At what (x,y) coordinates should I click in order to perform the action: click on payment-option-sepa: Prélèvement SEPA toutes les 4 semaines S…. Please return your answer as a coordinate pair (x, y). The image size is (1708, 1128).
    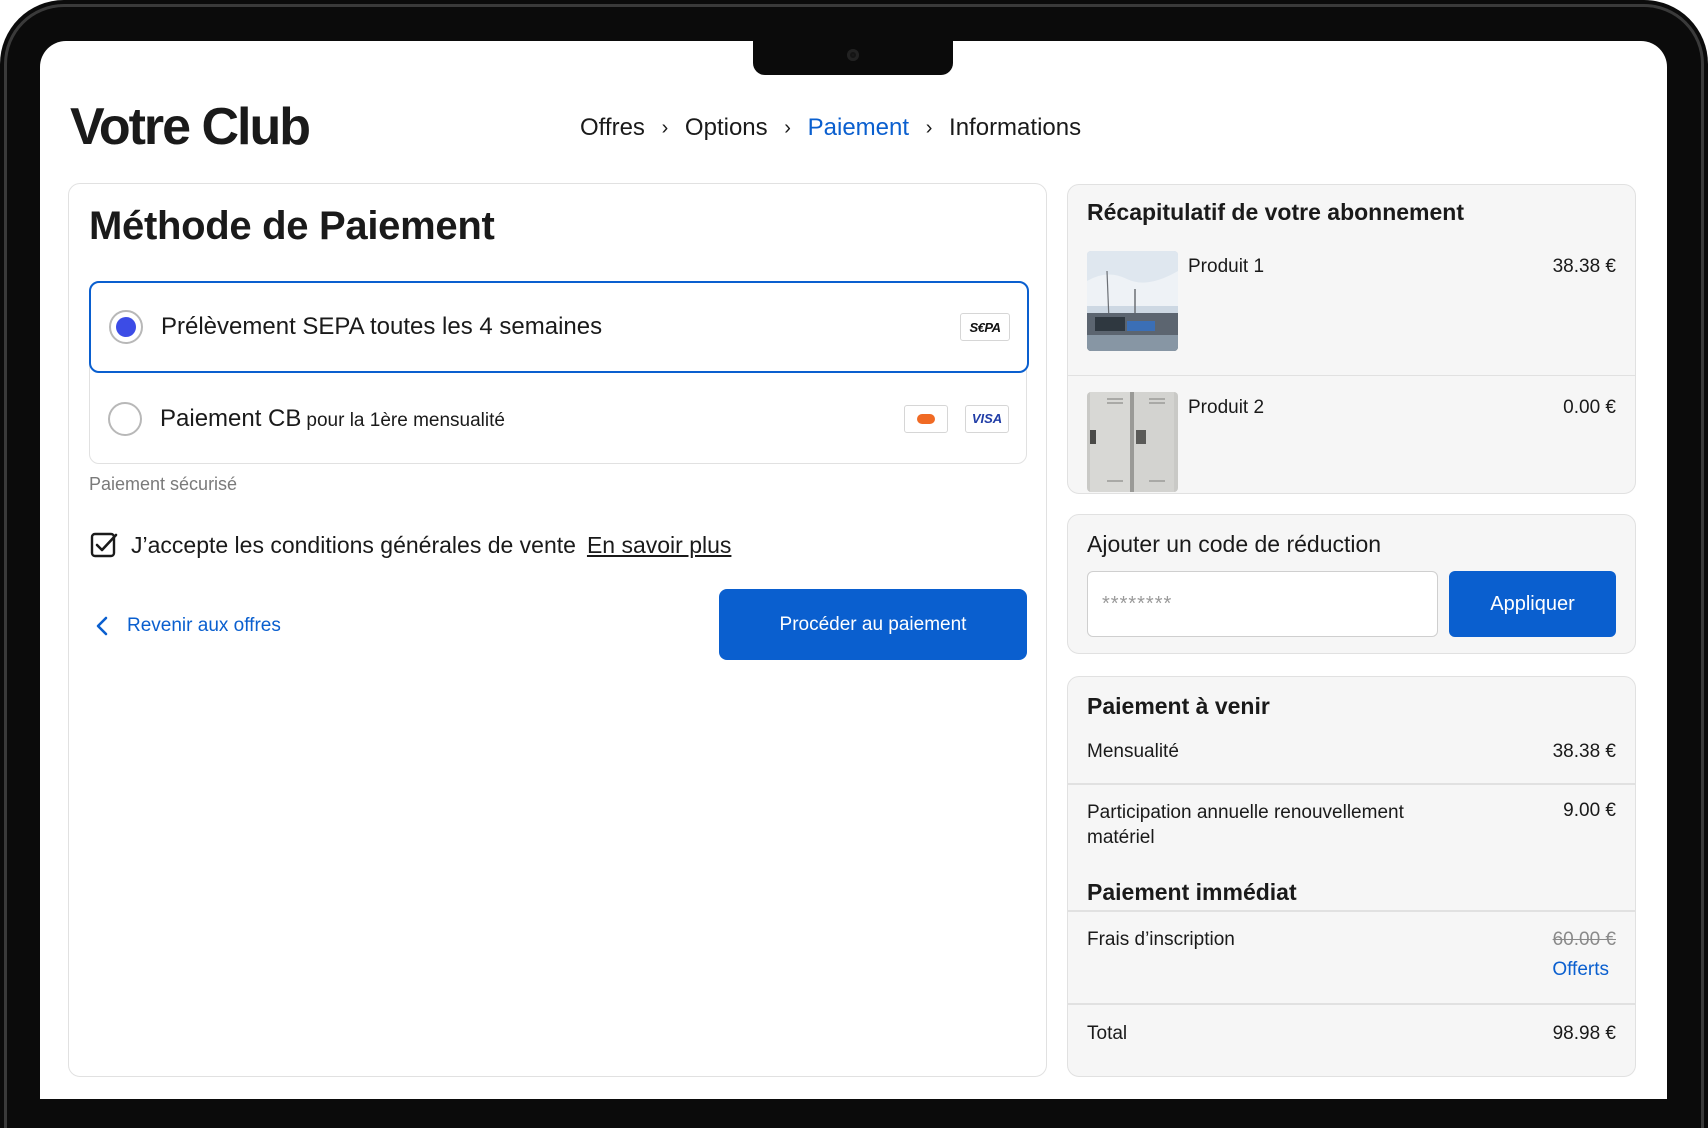
    Looking at the image, I should click on (559, 327).